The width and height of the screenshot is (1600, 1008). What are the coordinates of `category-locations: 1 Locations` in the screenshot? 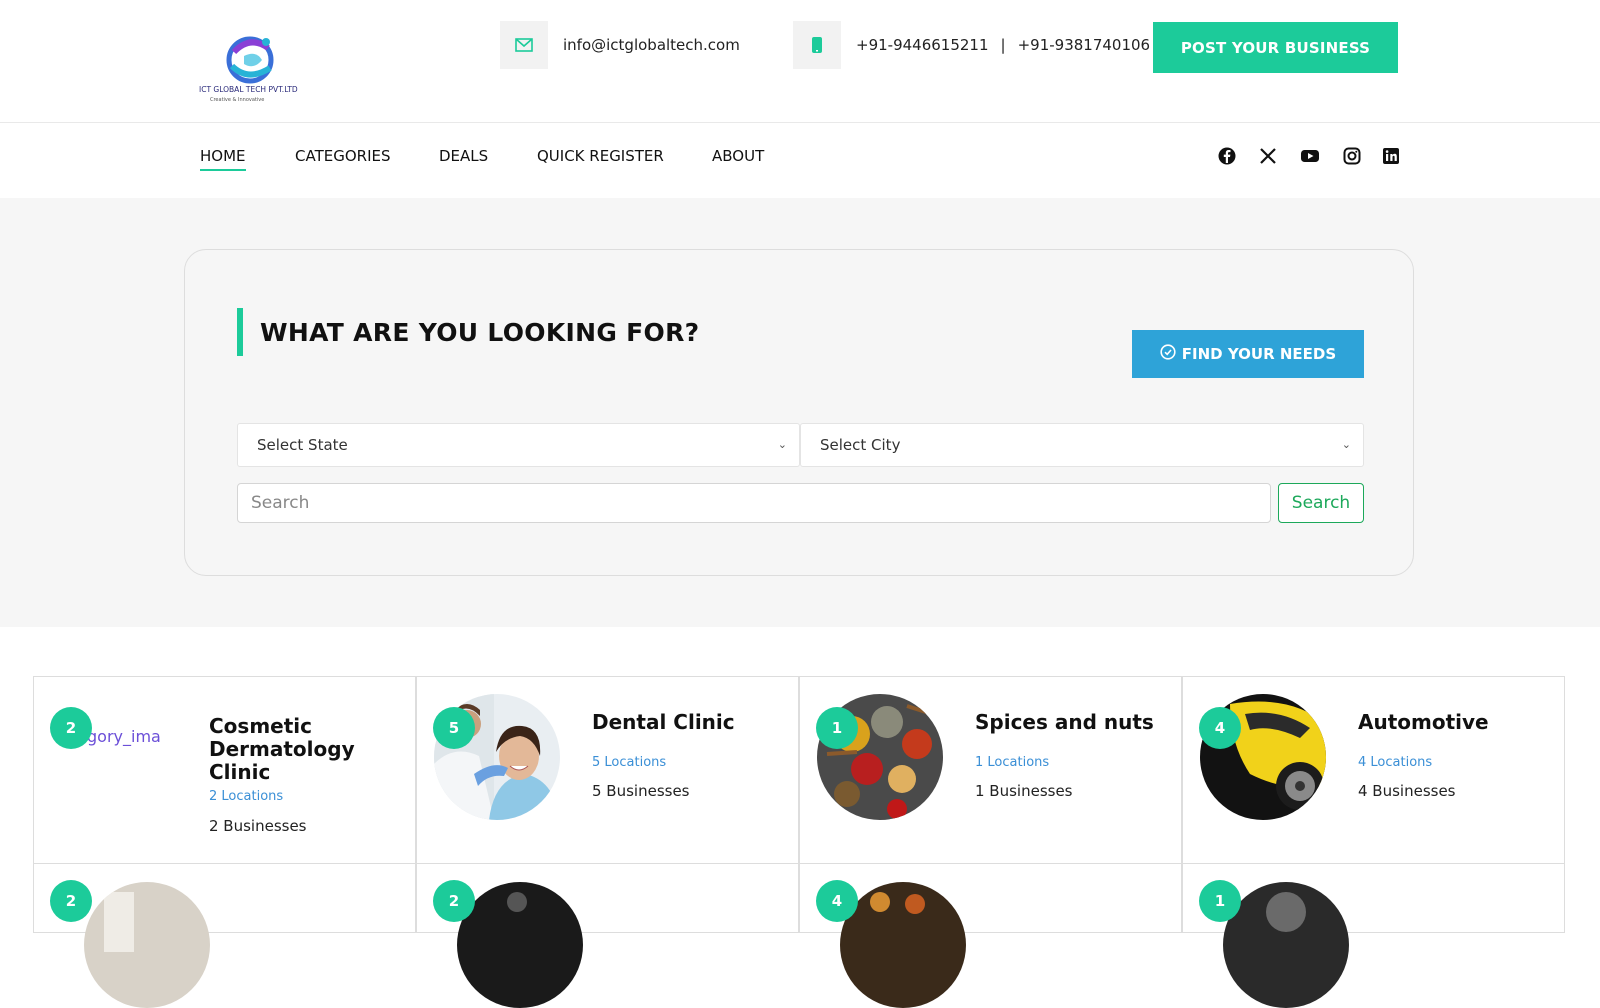 It's located at (1012, 762).